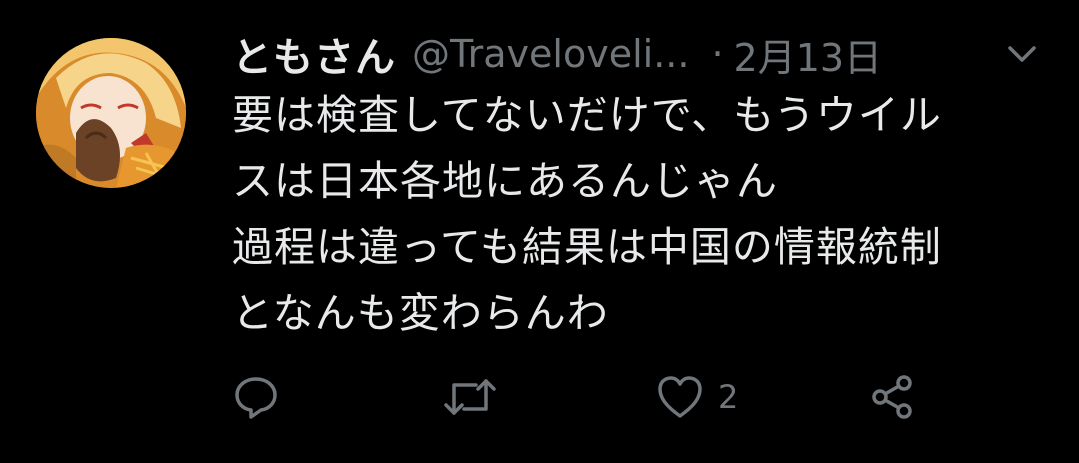  I want to click on tweet-date: 2月13日, so click(808, 54).